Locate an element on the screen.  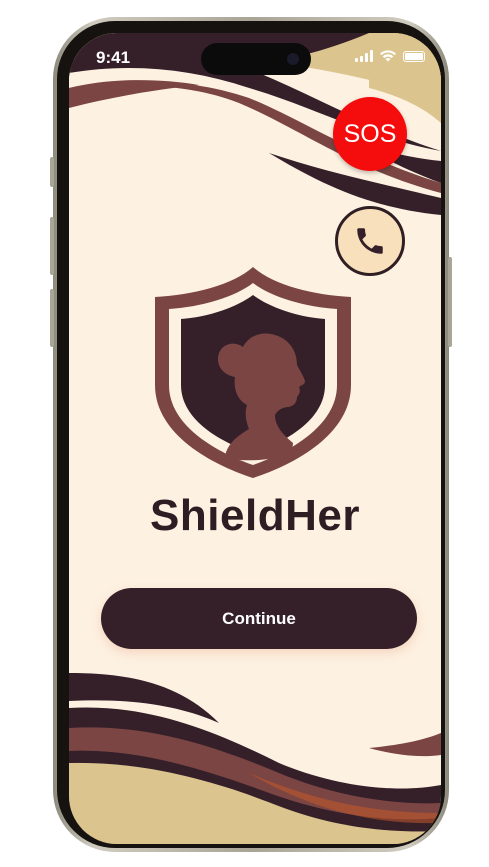
sos-label: SOS is located at coordinates (370, 133).